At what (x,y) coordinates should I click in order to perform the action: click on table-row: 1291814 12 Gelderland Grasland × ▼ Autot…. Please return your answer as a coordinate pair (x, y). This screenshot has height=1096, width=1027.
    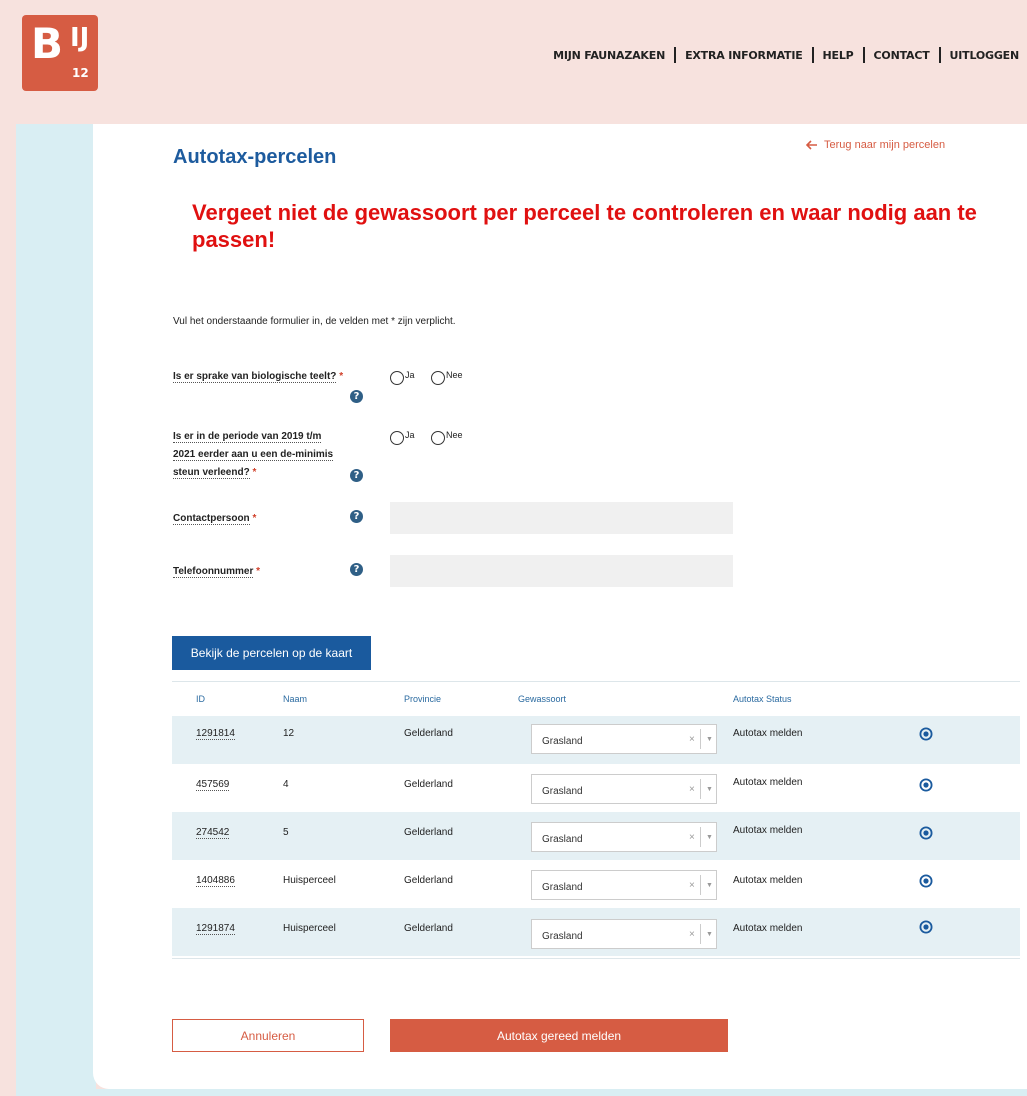
    Looking at the image, I should click on (596, 740).